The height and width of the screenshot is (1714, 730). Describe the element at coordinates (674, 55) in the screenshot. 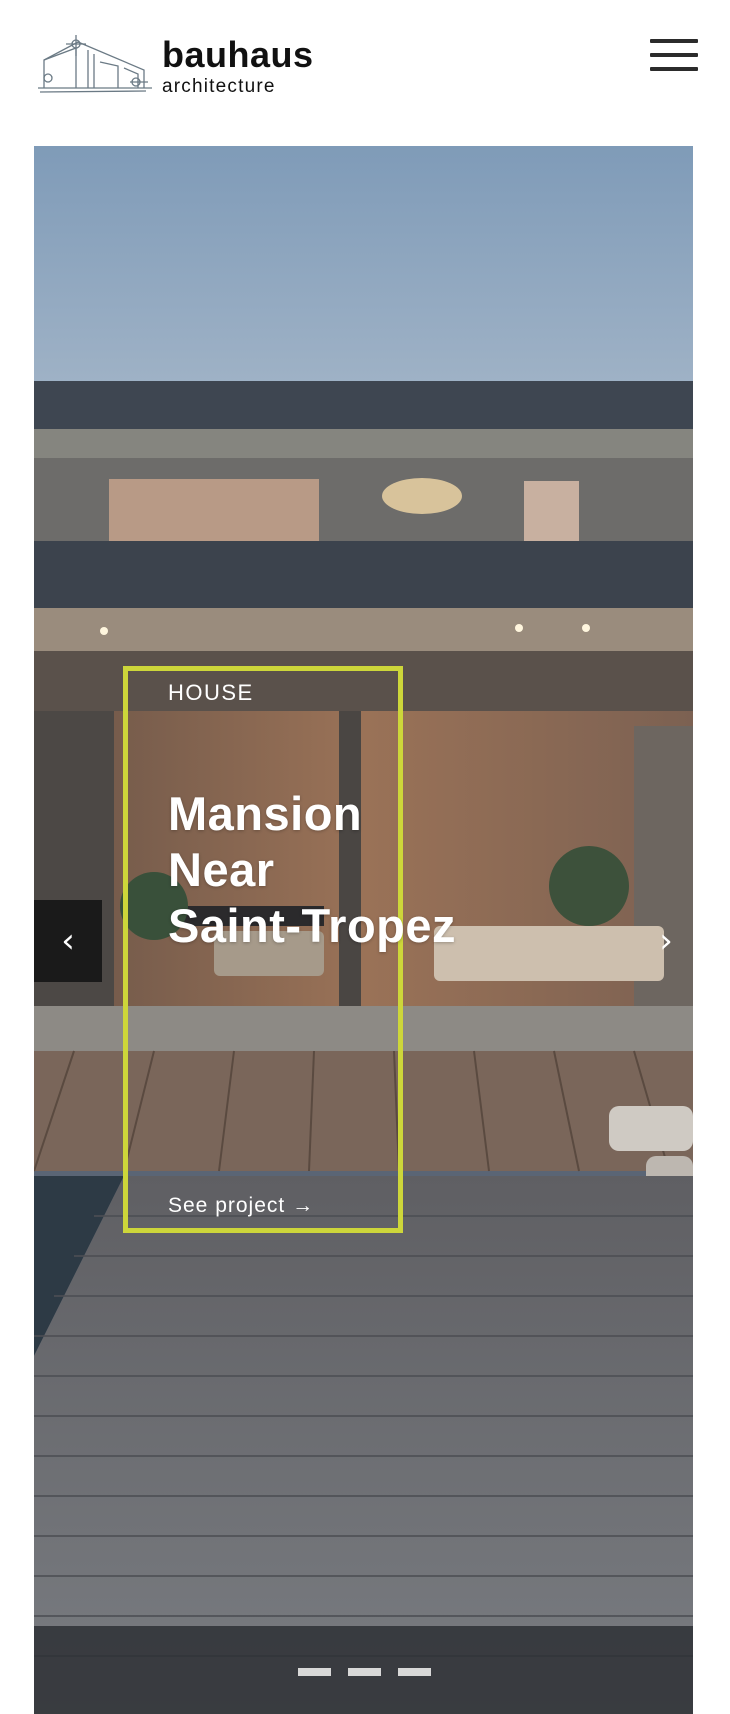

I see `hamburger-menu-icon` at that location.